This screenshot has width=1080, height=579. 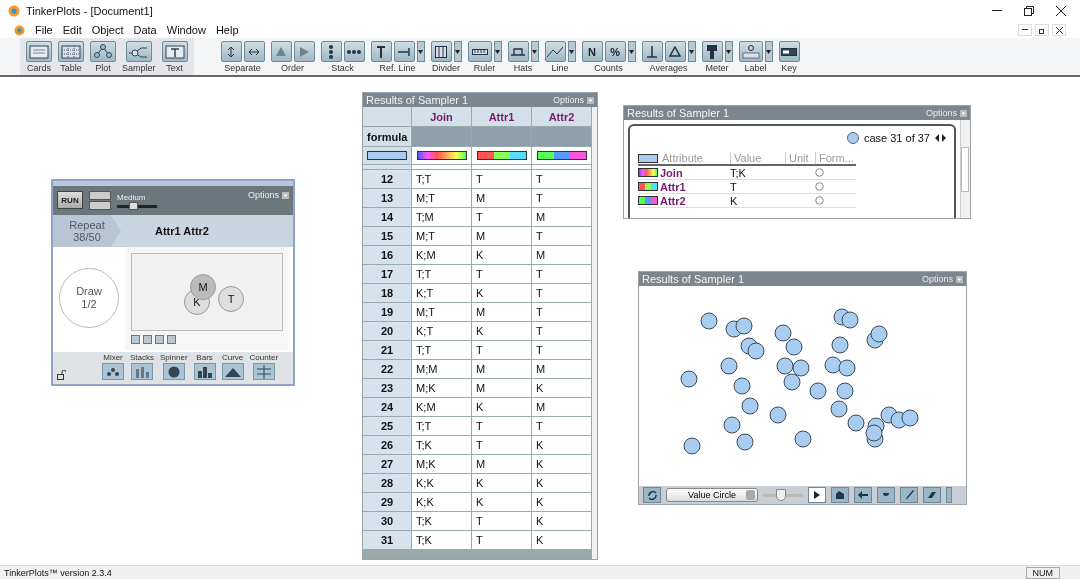 What do you see at coordinates (757, 186) in the screenshot?
I see `attribute-value: T` at bounding box center [757, 186].